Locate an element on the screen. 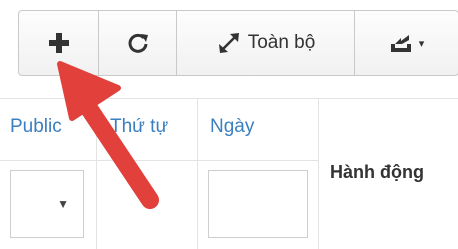  select-caret-icon: ▼ is located at coordinates (63, 204).